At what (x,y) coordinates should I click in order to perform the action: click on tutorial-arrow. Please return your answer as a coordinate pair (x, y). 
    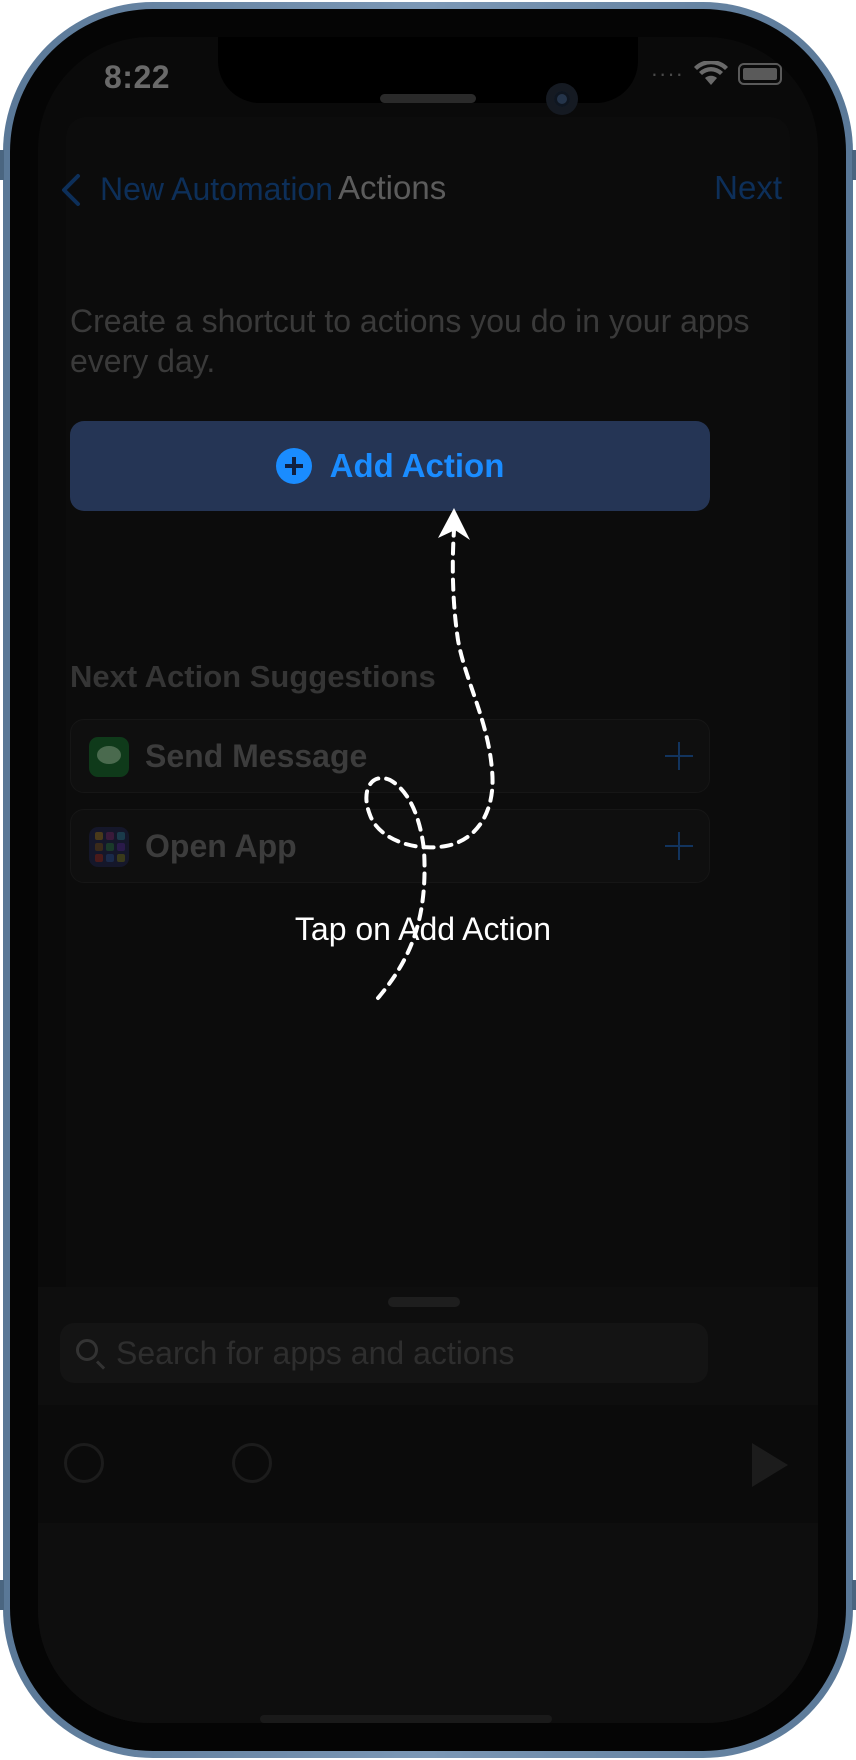
    Looking at the image, I should click on (429, 754).